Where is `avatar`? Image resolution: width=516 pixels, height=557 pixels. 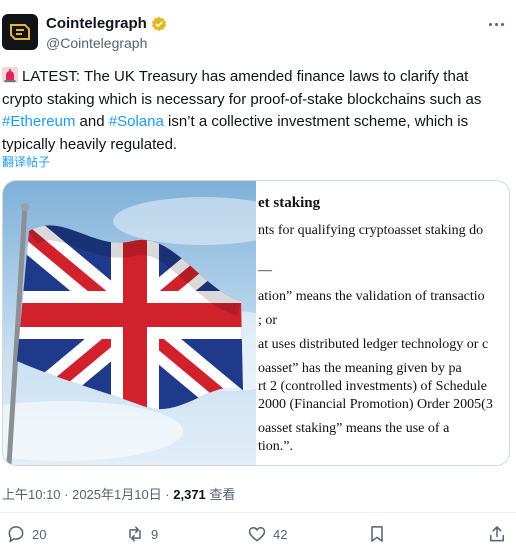
avatar is located at coordinates (20, 32).